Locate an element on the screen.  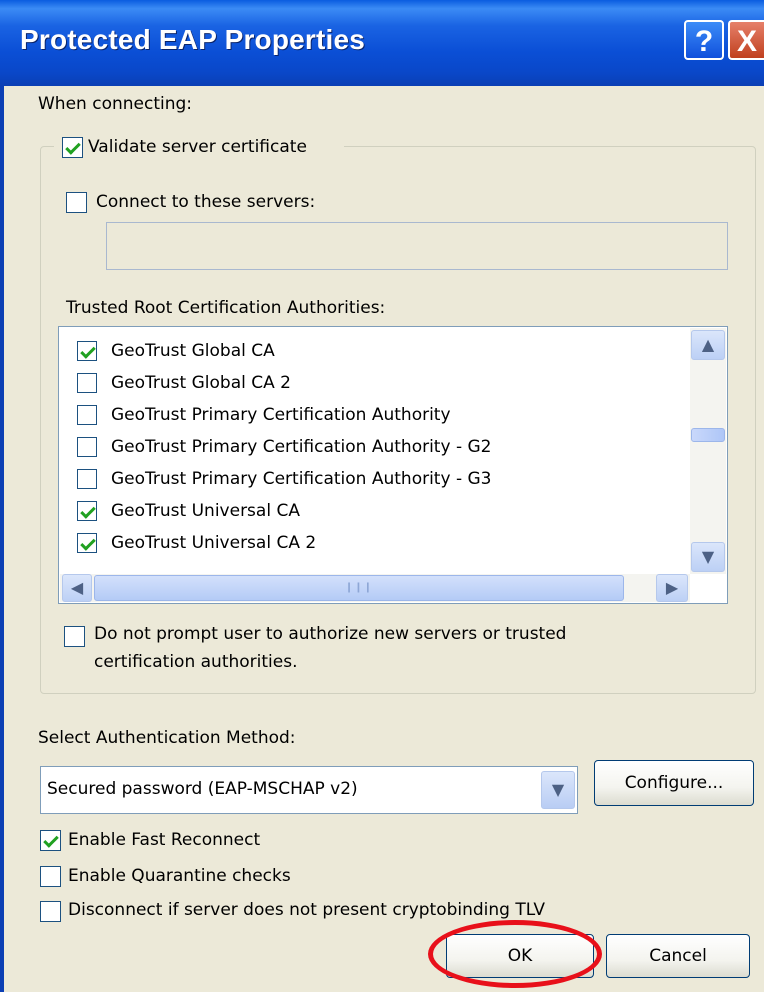
highlight-ring is located at coordinates (515, 954).